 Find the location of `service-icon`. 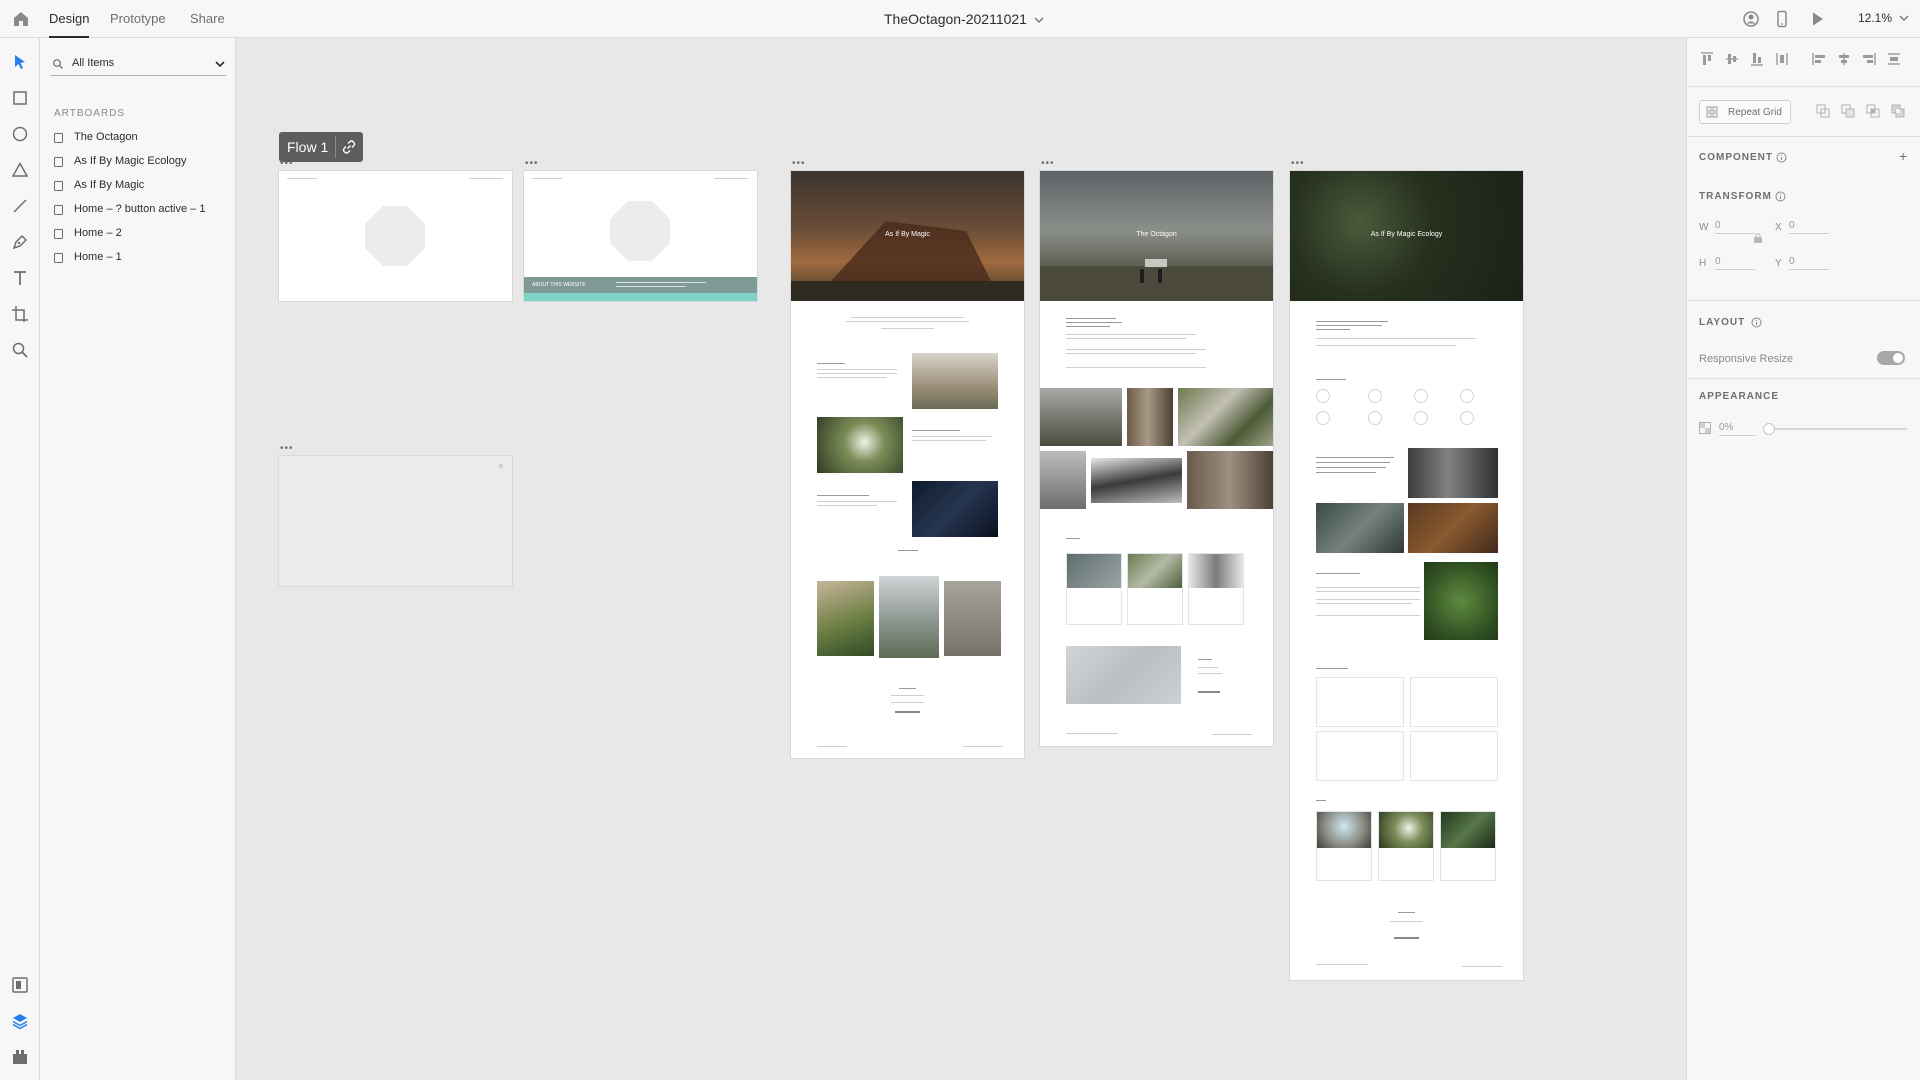

service-icon is located at coordinates (1467, 418).